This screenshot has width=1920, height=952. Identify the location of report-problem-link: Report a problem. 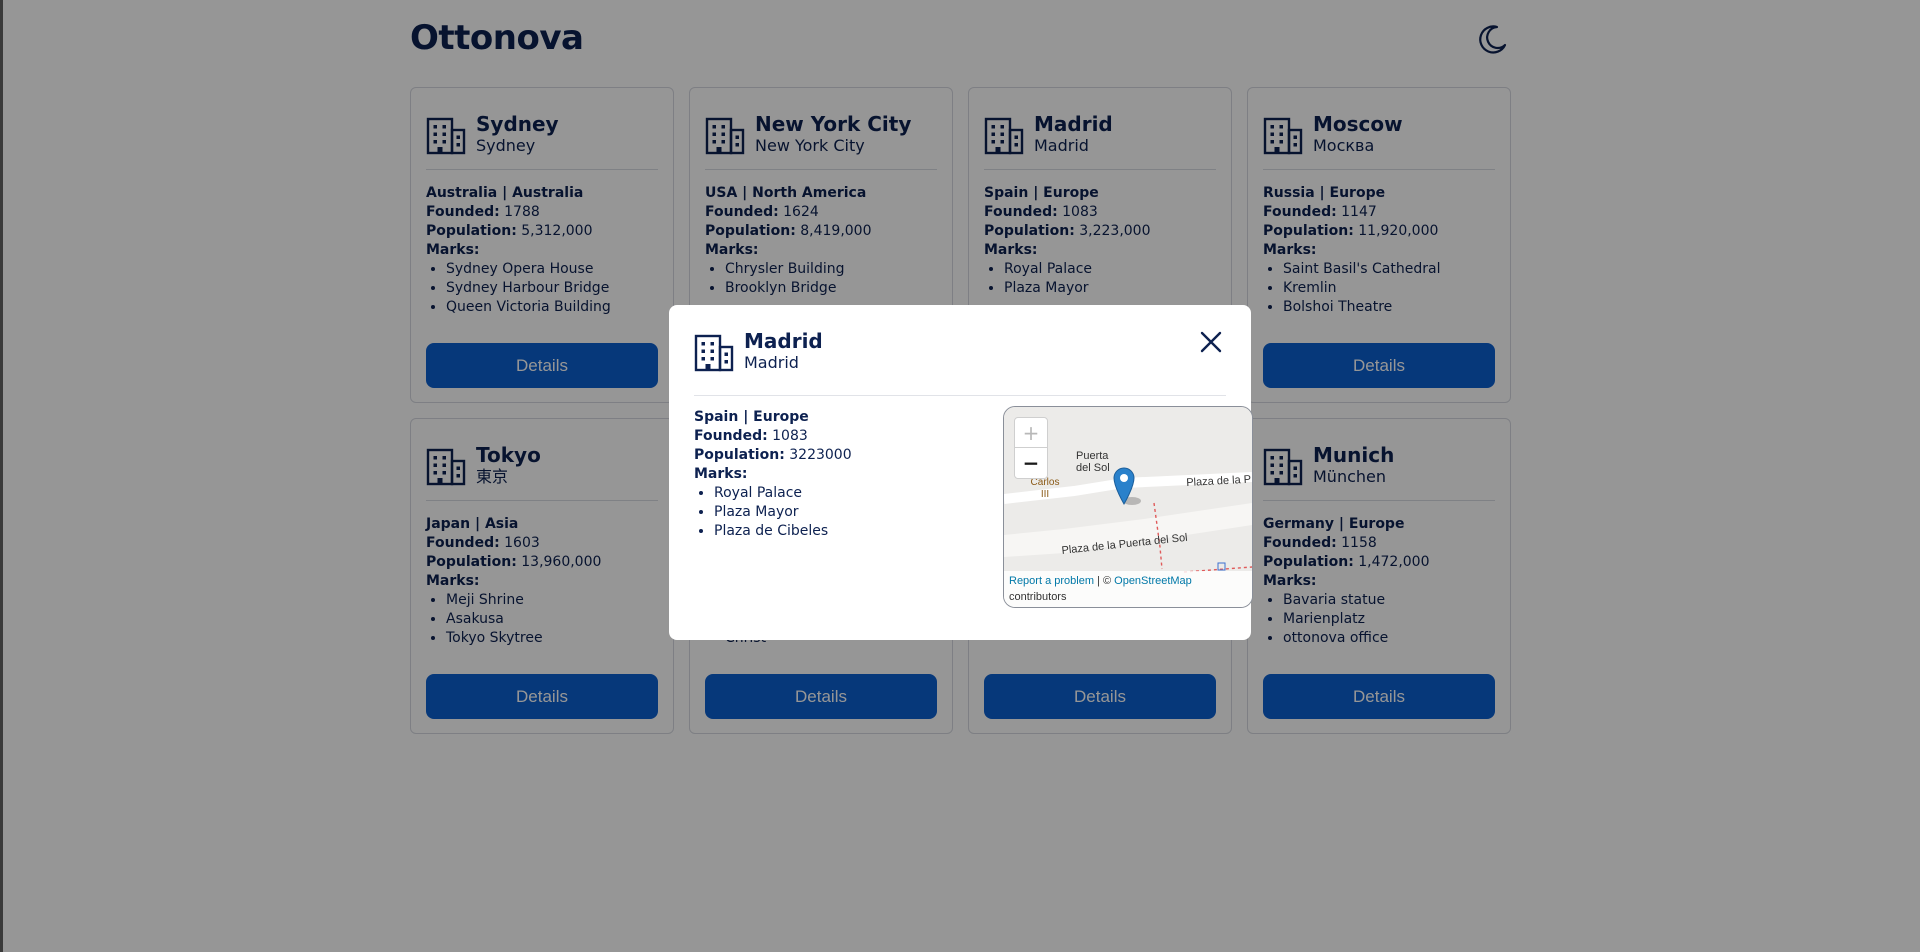
(1051, 581).